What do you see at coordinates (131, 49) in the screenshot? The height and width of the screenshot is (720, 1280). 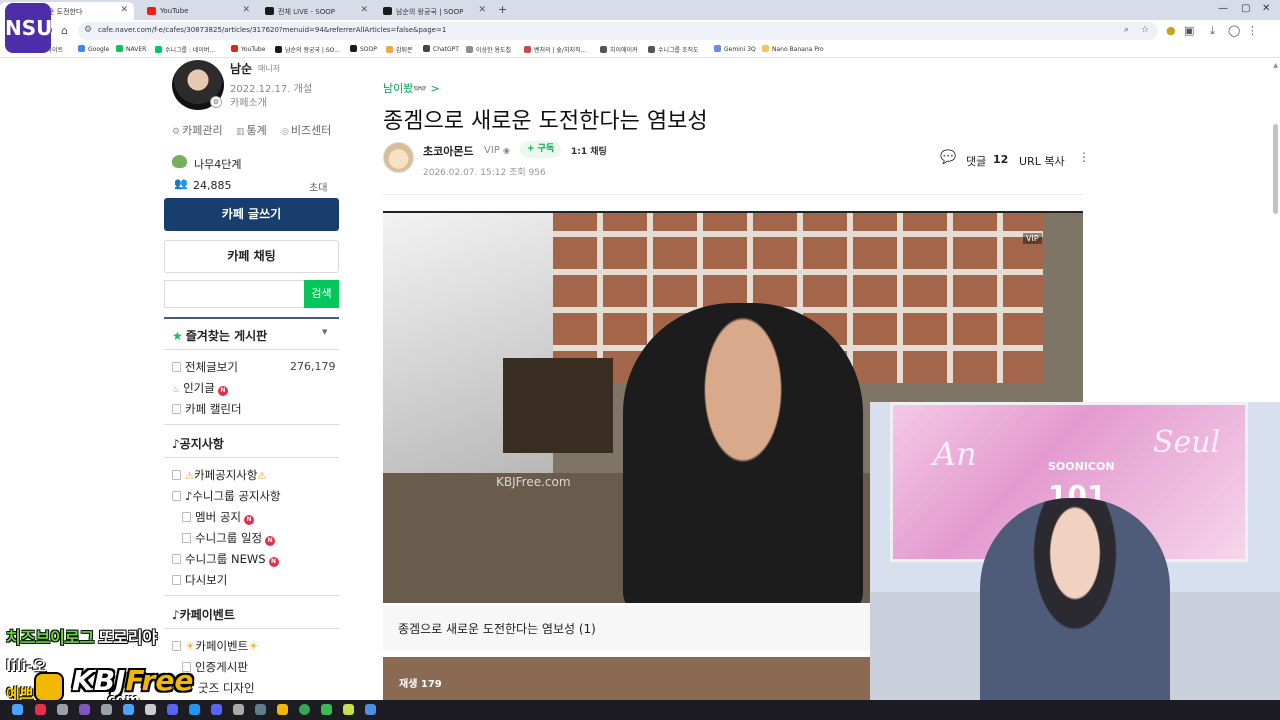 I see `bookmark-item: NAVER` at bounding box center [131, 49].